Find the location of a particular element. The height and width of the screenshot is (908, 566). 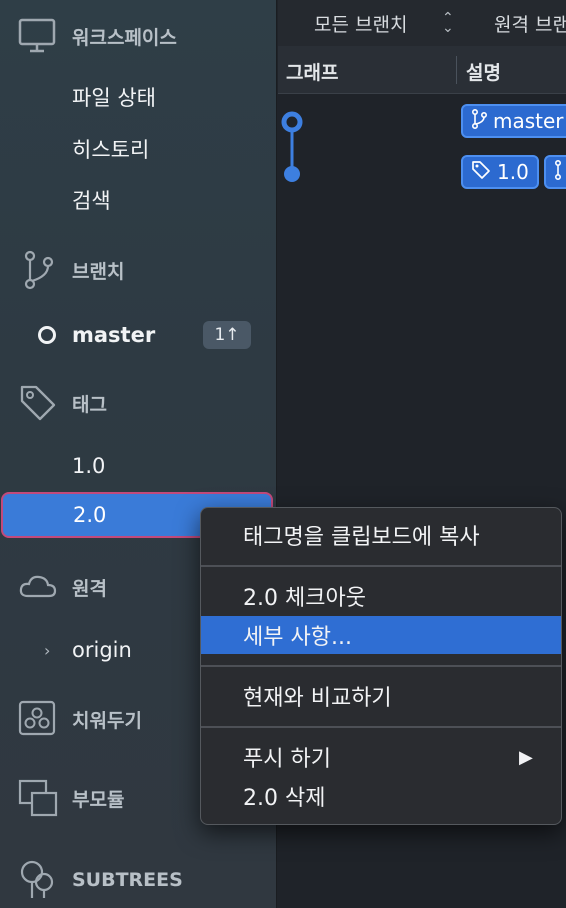

sidebar-item-label: 히스토리 is located at coordinates (111, 150).